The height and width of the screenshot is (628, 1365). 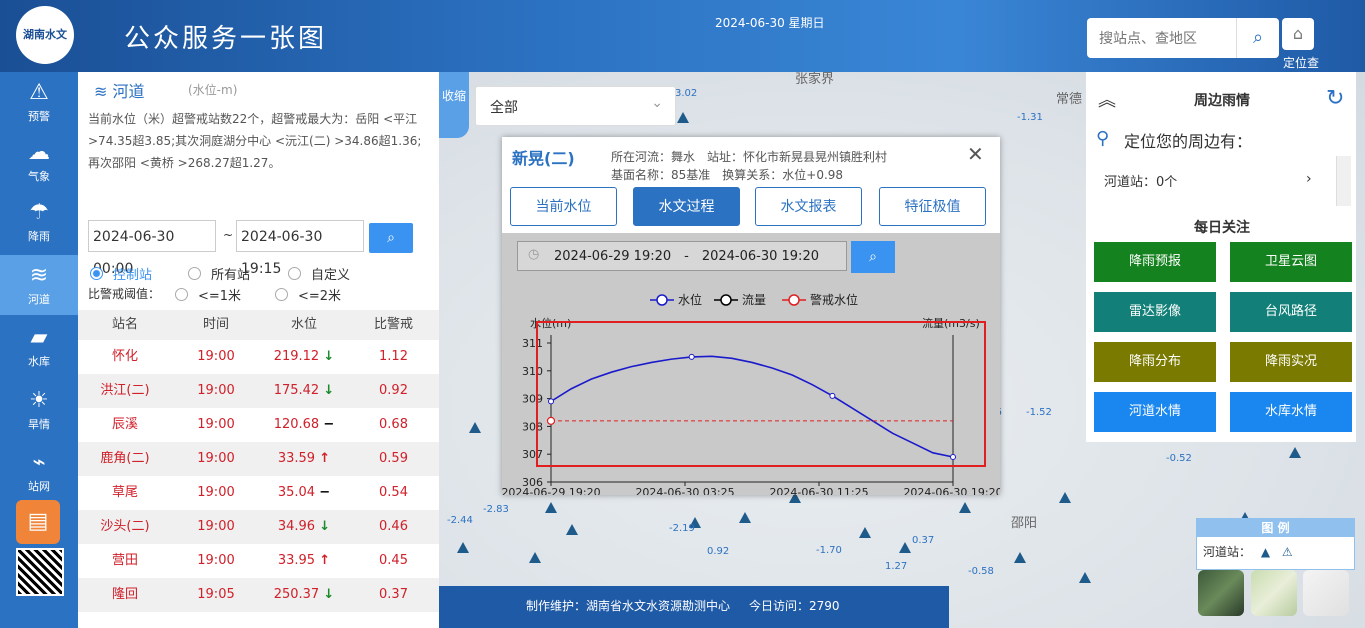 What do you see at coordinates (1107, 99) in the screenshot?
I see `collapse-up-icon: ︽` at bounding box center [1107, 99].